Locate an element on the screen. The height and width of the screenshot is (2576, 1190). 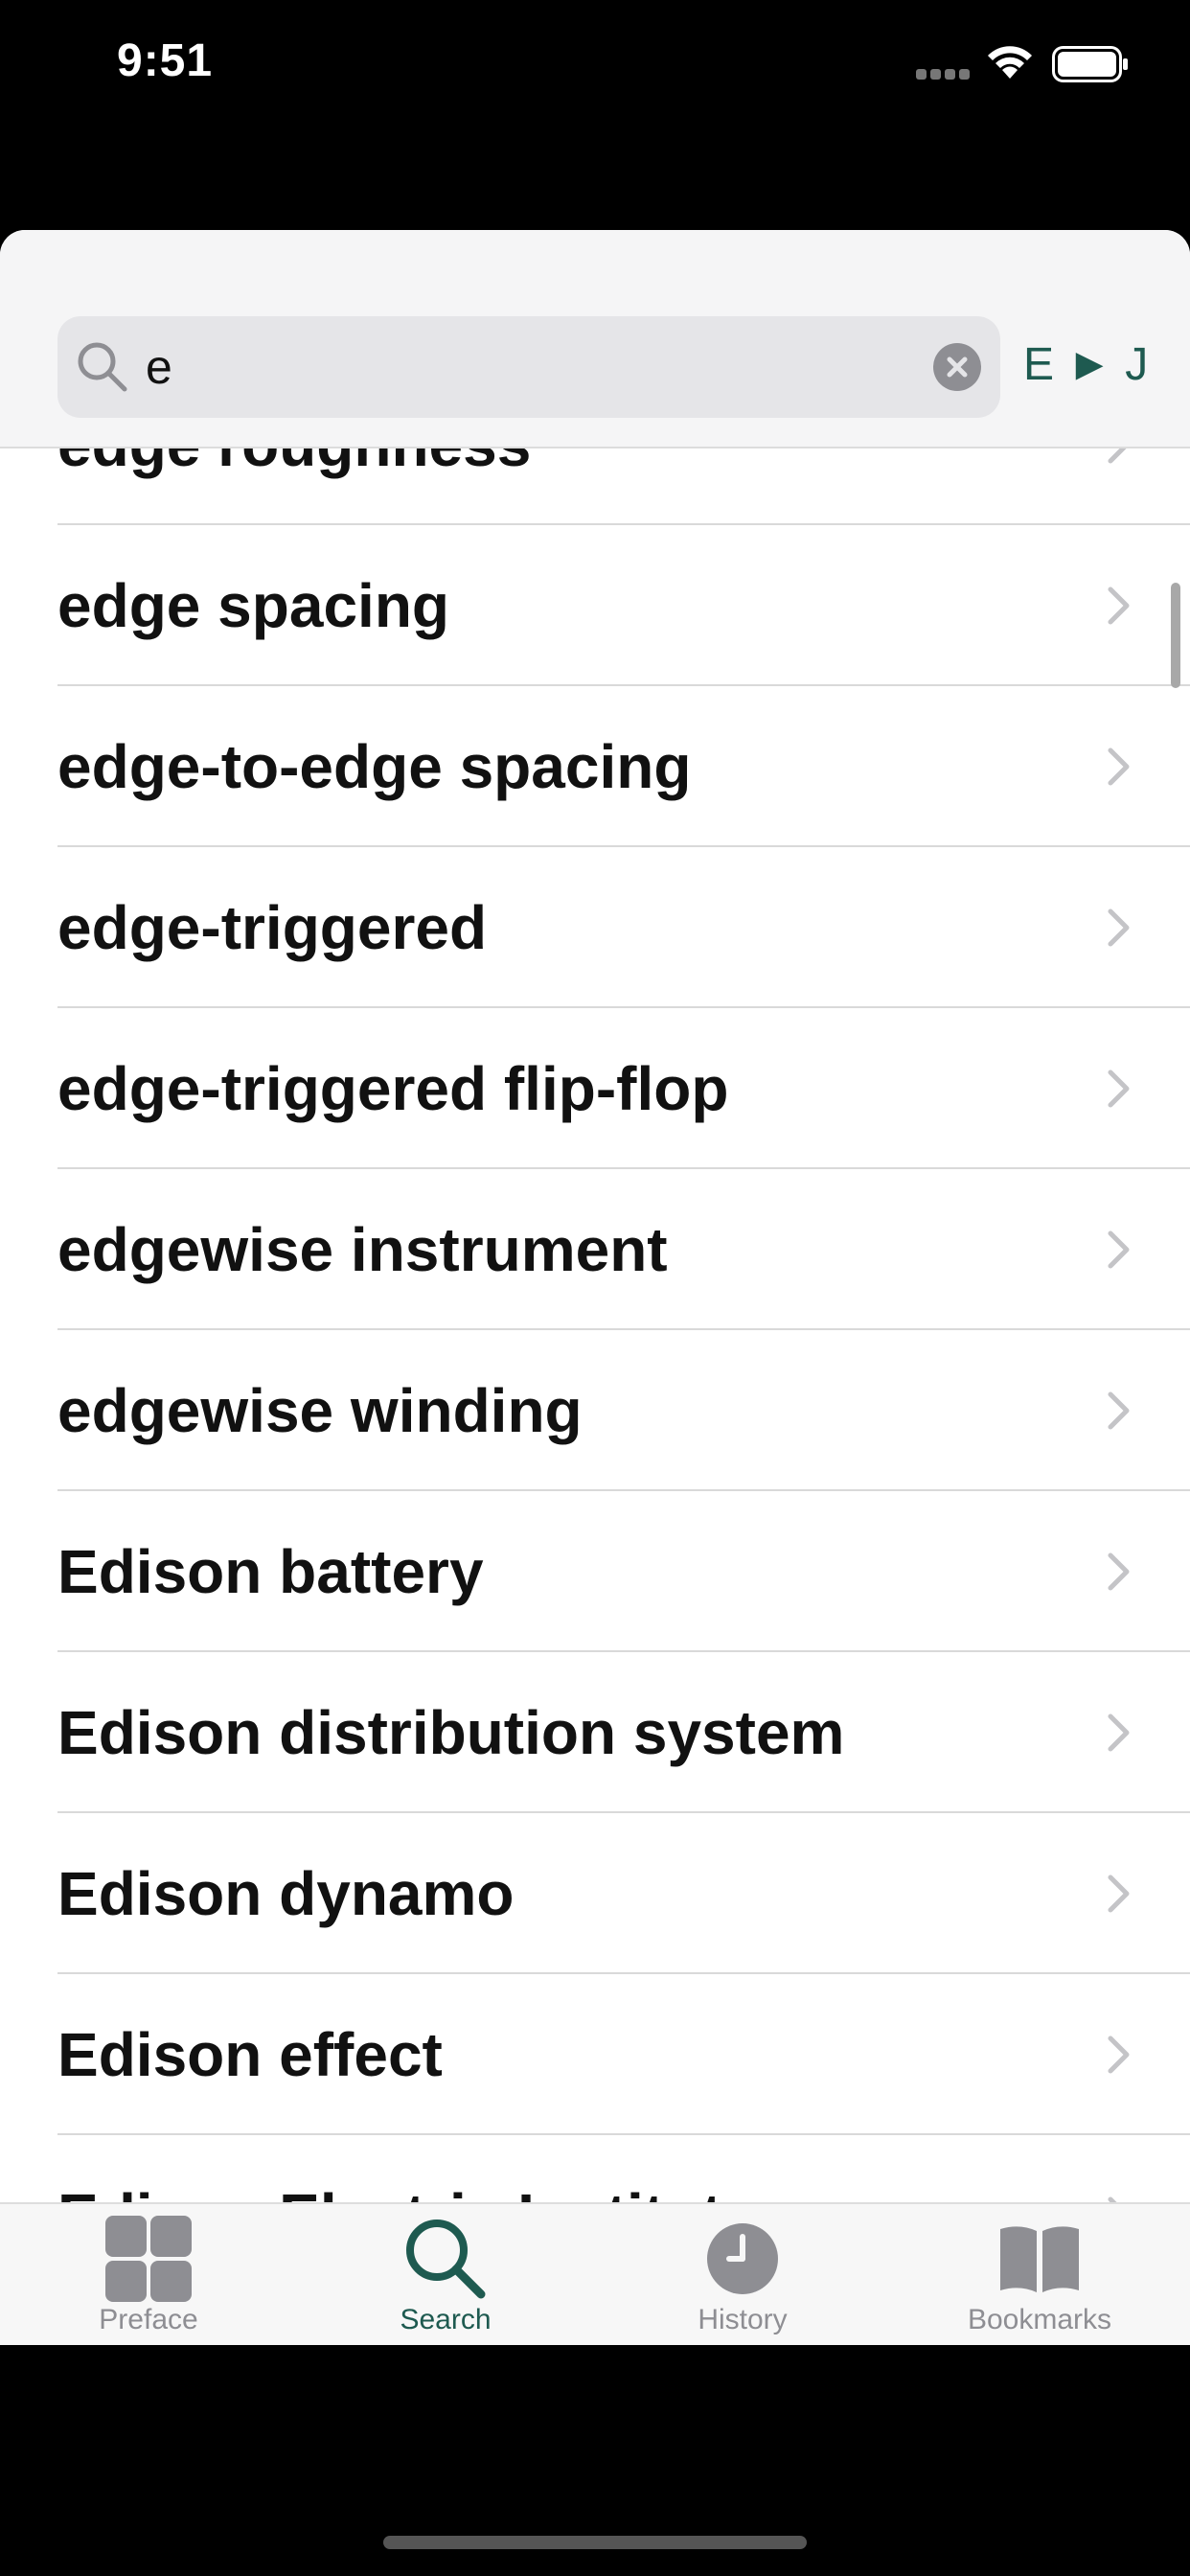
clear-search-button is located at coordinates (957, 367).